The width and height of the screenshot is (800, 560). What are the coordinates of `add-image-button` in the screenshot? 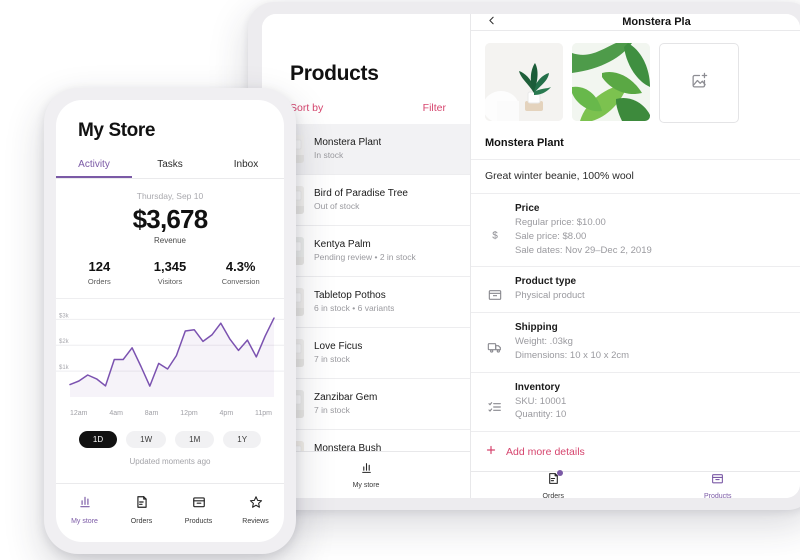 It's located at (699, 83).